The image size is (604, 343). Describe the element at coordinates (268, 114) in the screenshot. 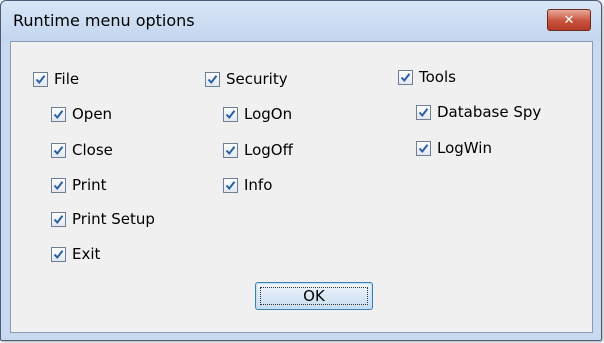

I see `checkbox-label: LogOn` at that location.